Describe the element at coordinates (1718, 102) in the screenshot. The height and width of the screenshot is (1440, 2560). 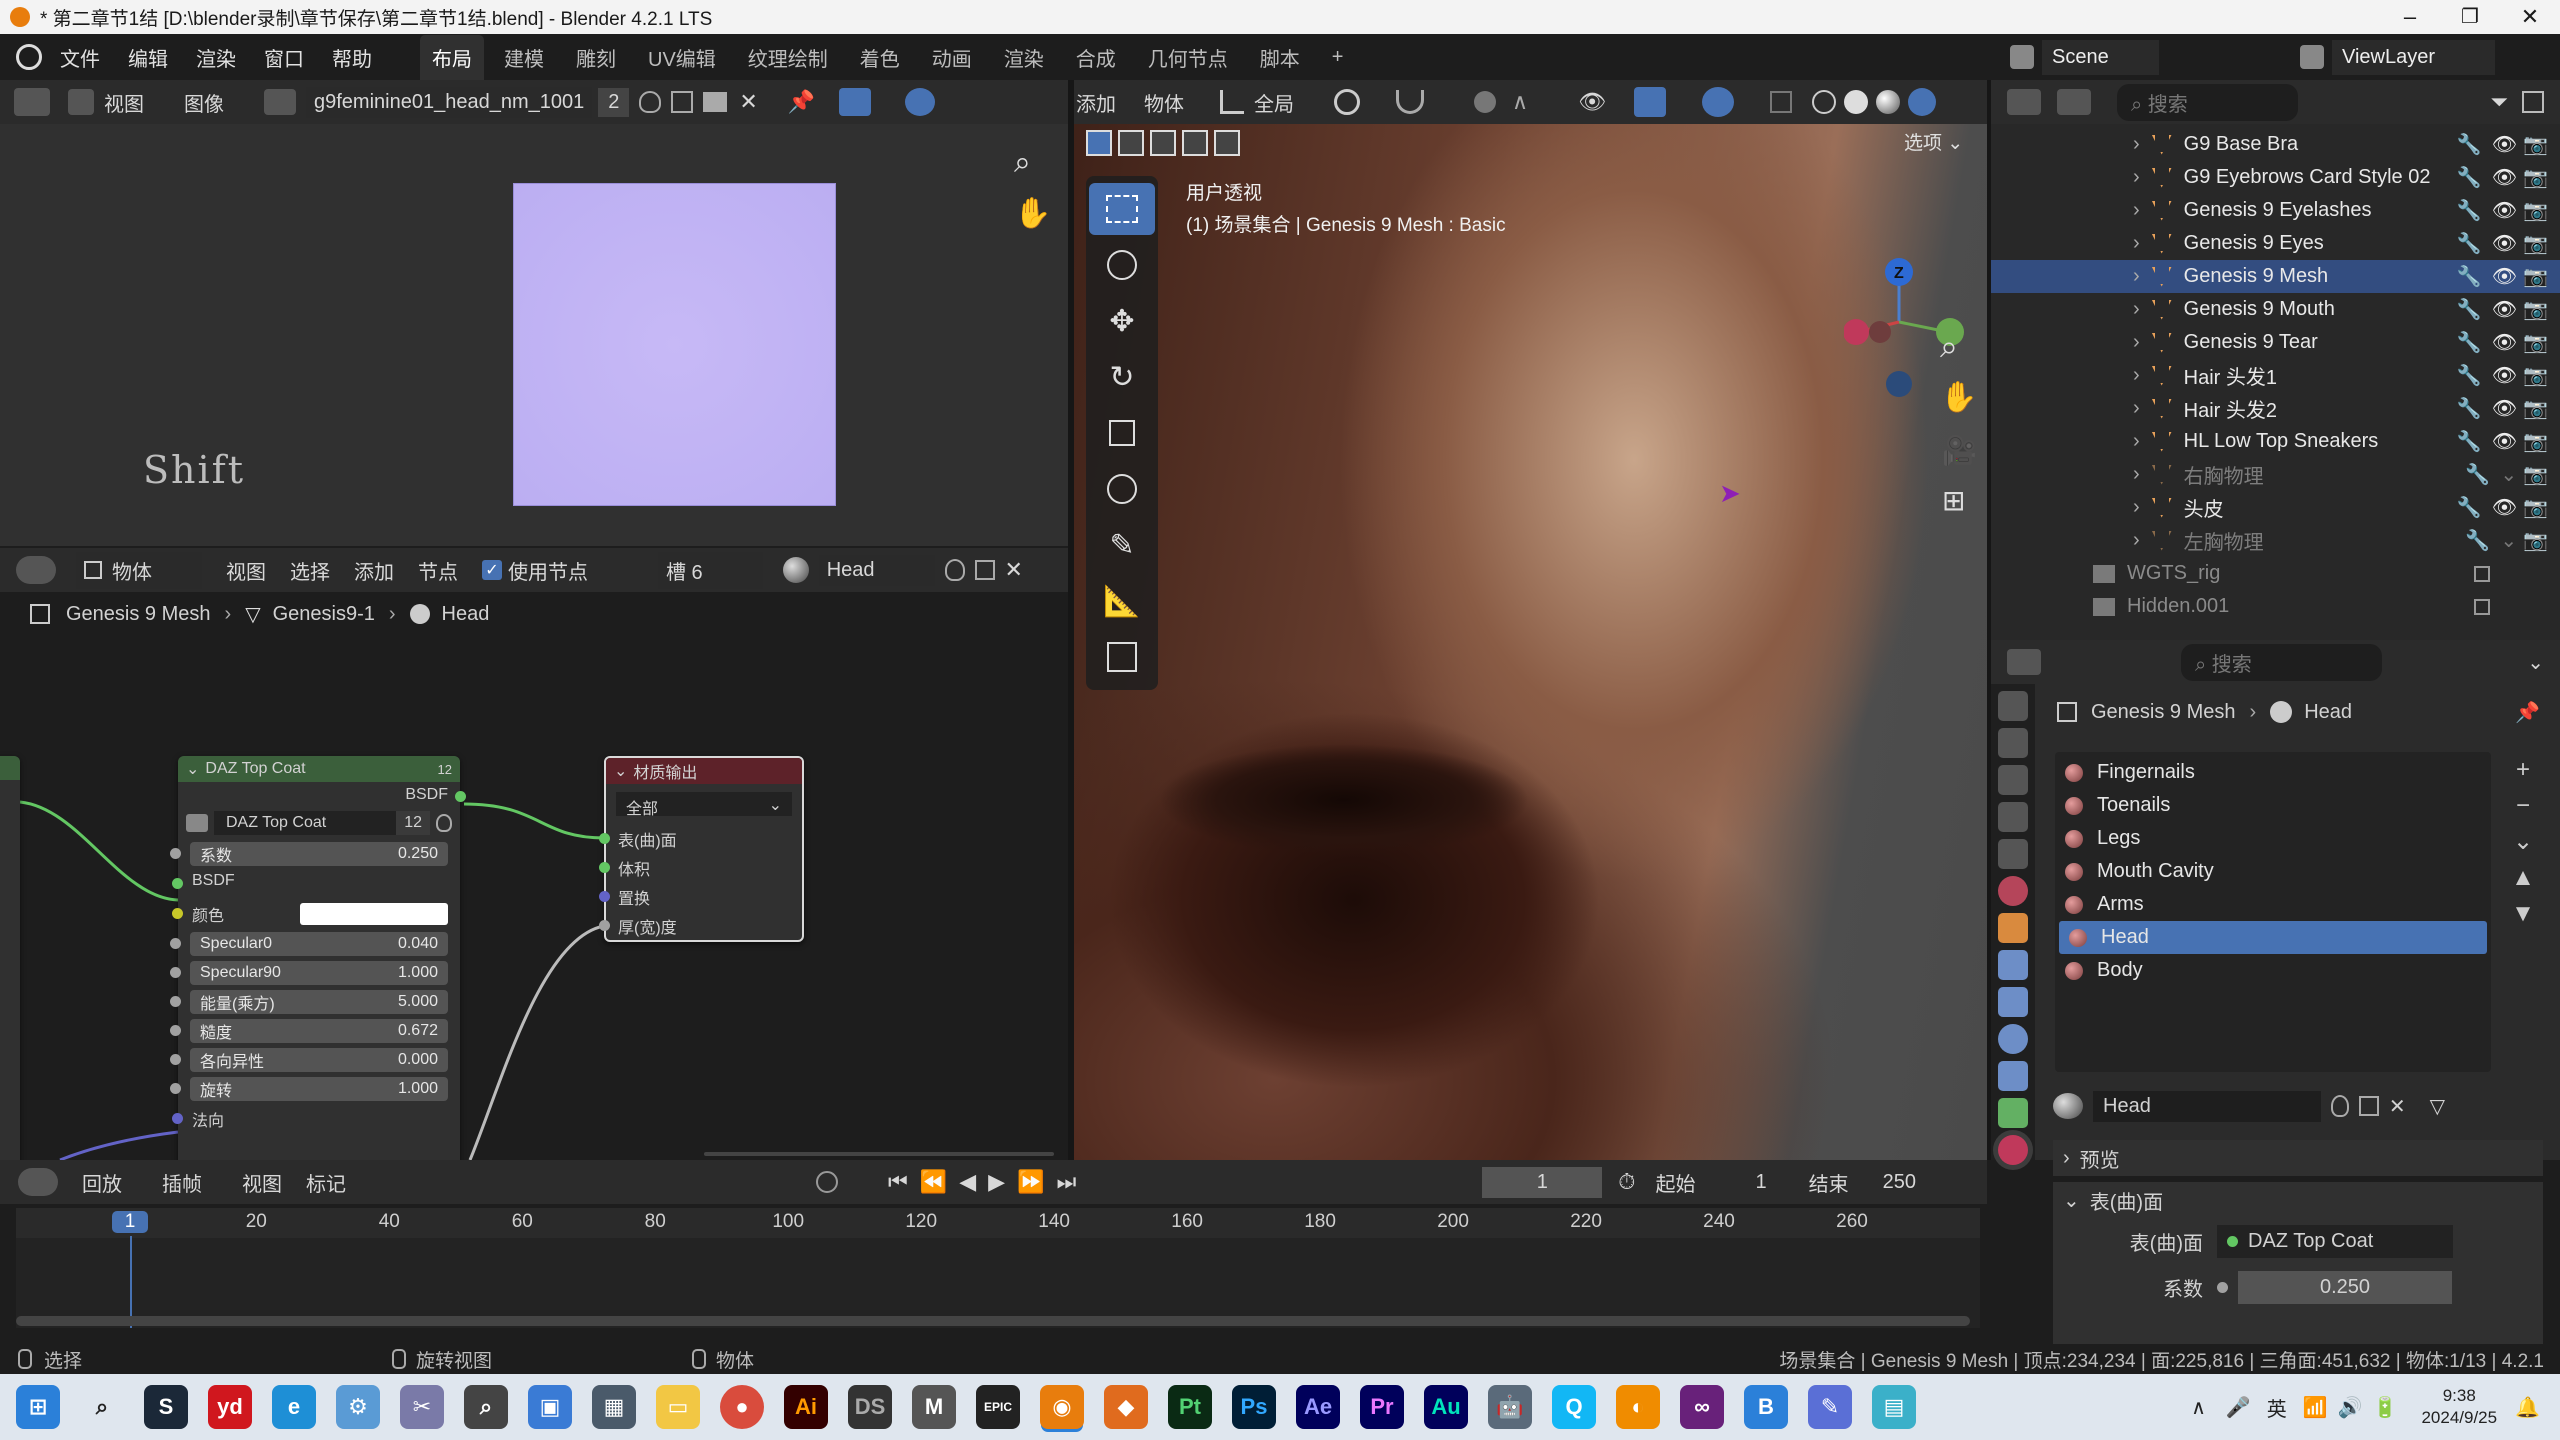
I see `overlays-toggle-icon` at that location.